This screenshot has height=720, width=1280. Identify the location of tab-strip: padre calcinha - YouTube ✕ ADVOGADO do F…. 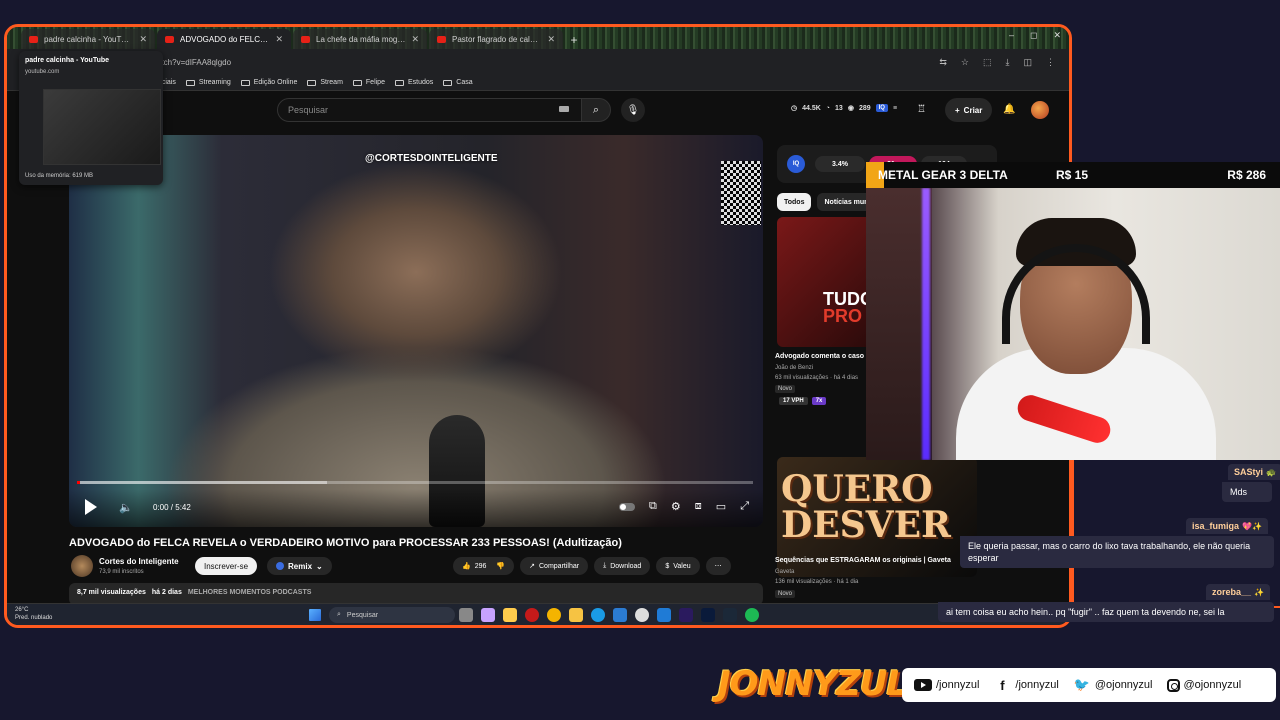
(538, 38).